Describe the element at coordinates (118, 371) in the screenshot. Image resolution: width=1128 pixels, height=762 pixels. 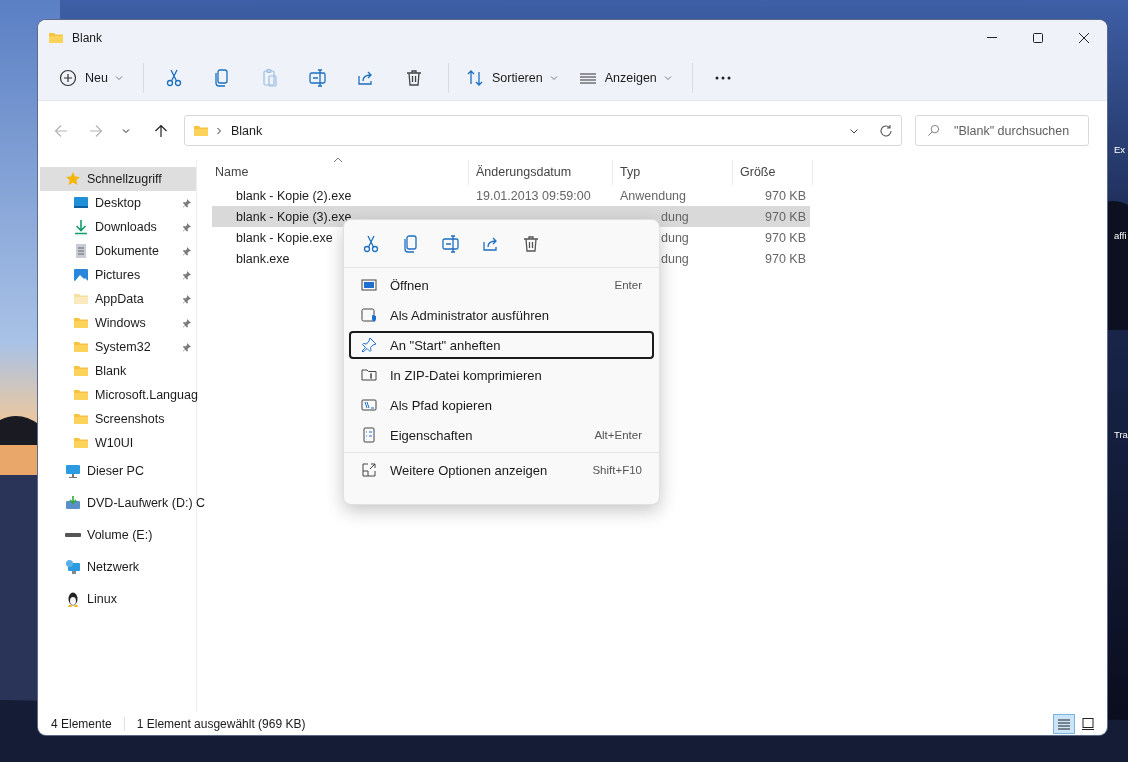
I see `sidebar-item: Blank` at that location.